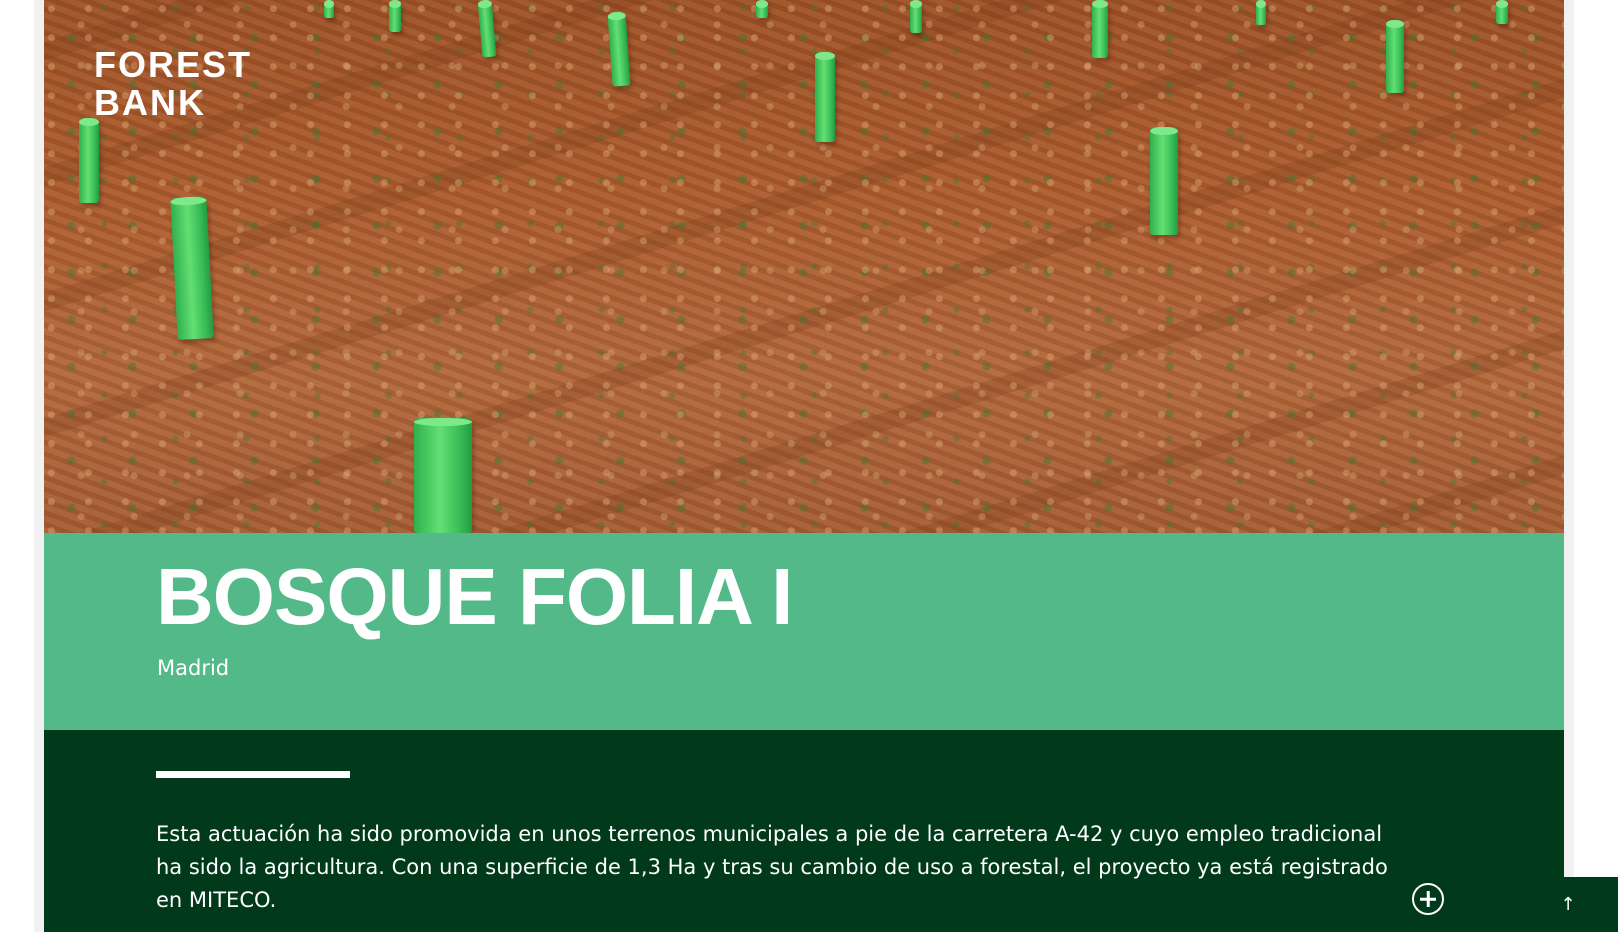 This screenshot has width=1618, height=932. What do you see at coordinates (39, 466) in the screenshot?
I see `page-margin-left` at bounding box center [39, 466].